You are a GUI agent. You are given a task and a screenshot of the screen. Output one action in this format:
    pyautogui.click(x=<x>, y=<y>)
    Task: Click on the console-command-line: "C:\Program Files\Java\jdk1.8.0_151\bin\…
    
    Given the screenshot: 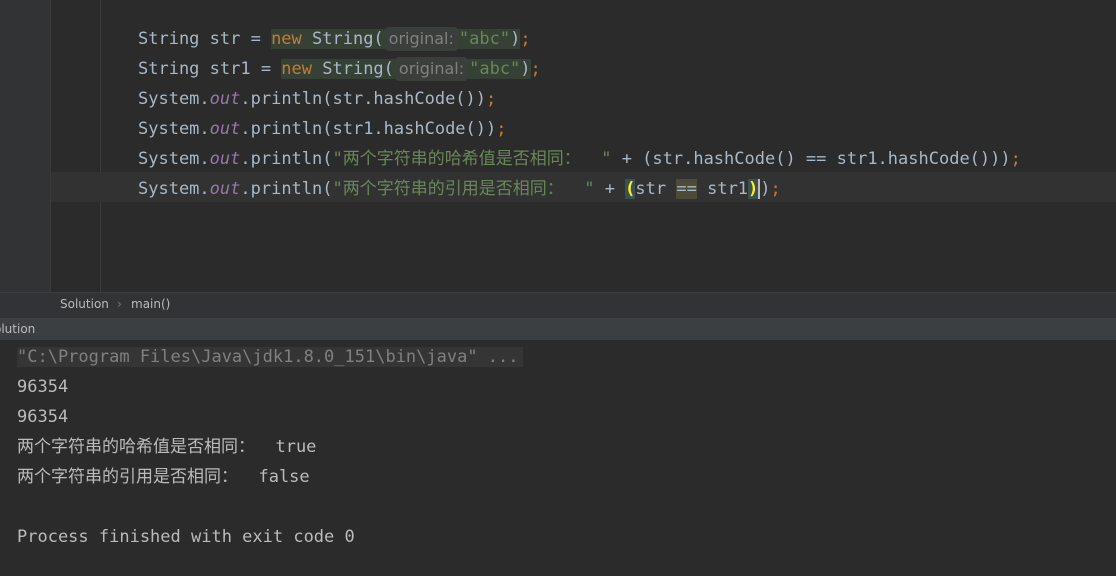 What is the action you would take?
    pyautogui.click(x=270, y=357)
    